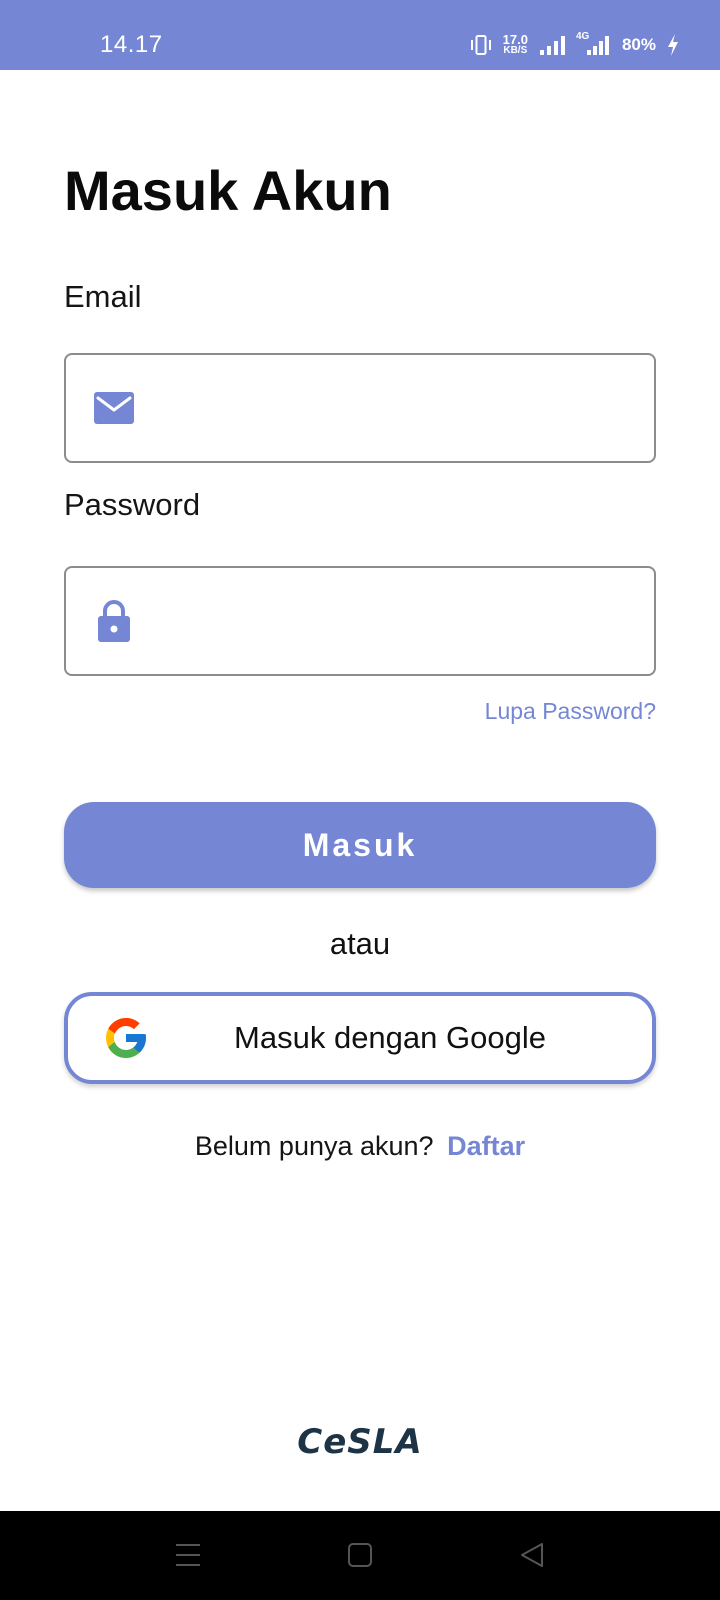 The image size is (720, 1600). Describe the element at coordinates (515, 50) in the screenshot. I see `net-speed-unit: KB/S` at that location.